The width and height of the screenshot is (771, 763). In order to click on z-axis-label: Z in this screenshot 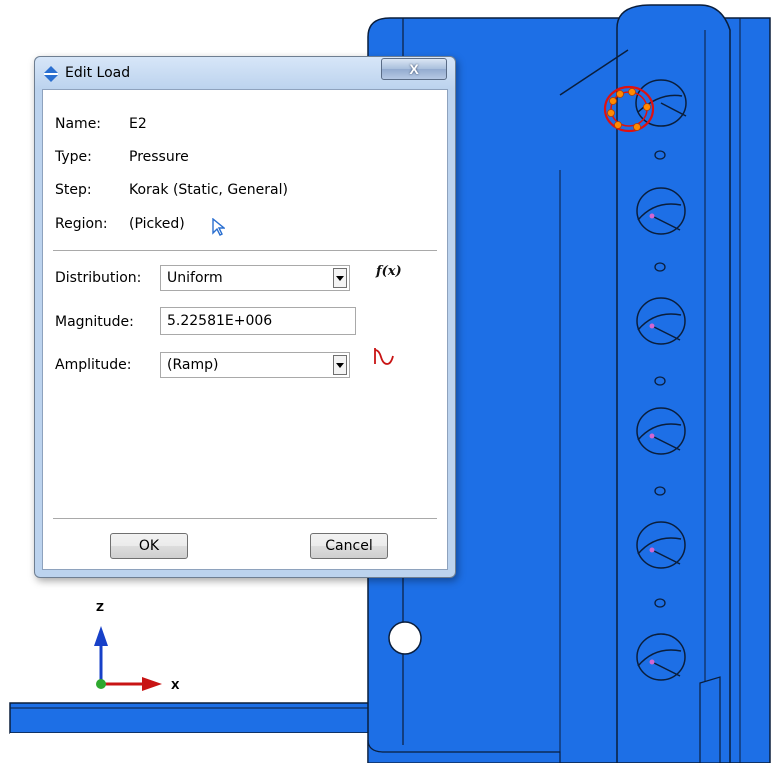, I will do `click(100, 607)`.